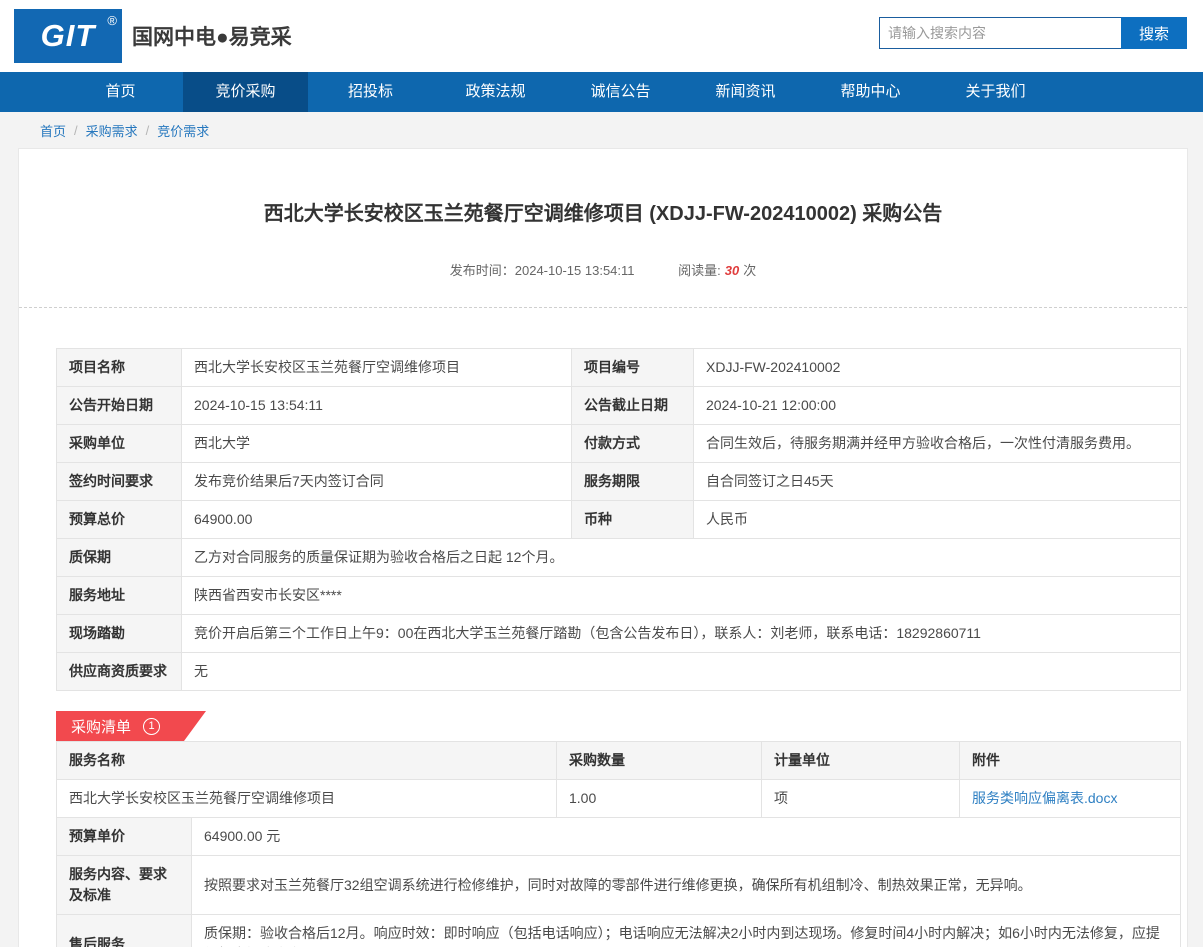 Image resolution: width=1203 pixels, height=947 pixels. I want to click on field-label: 预算总价, so click(119, 519).